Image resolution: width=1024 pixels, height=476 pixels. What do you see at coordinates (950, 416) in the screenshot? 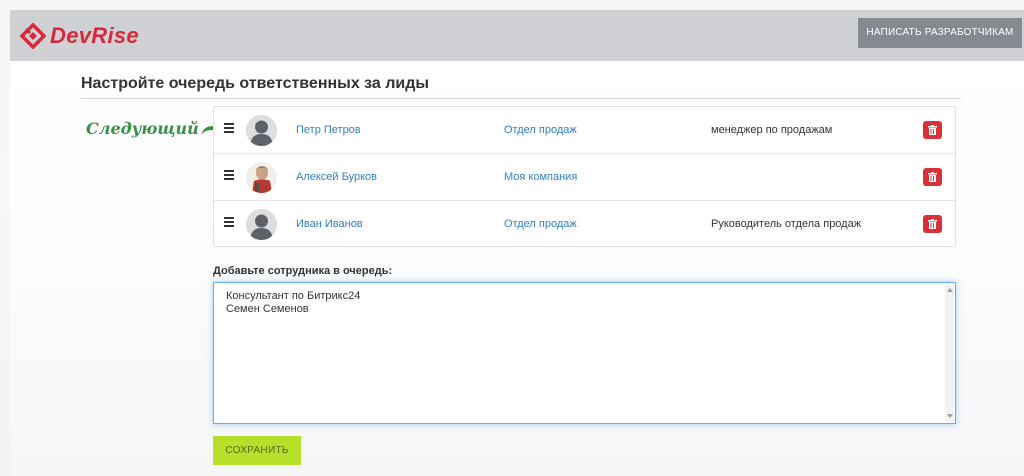
I see `scroll-down-icon` at bounding box center [950, 416].